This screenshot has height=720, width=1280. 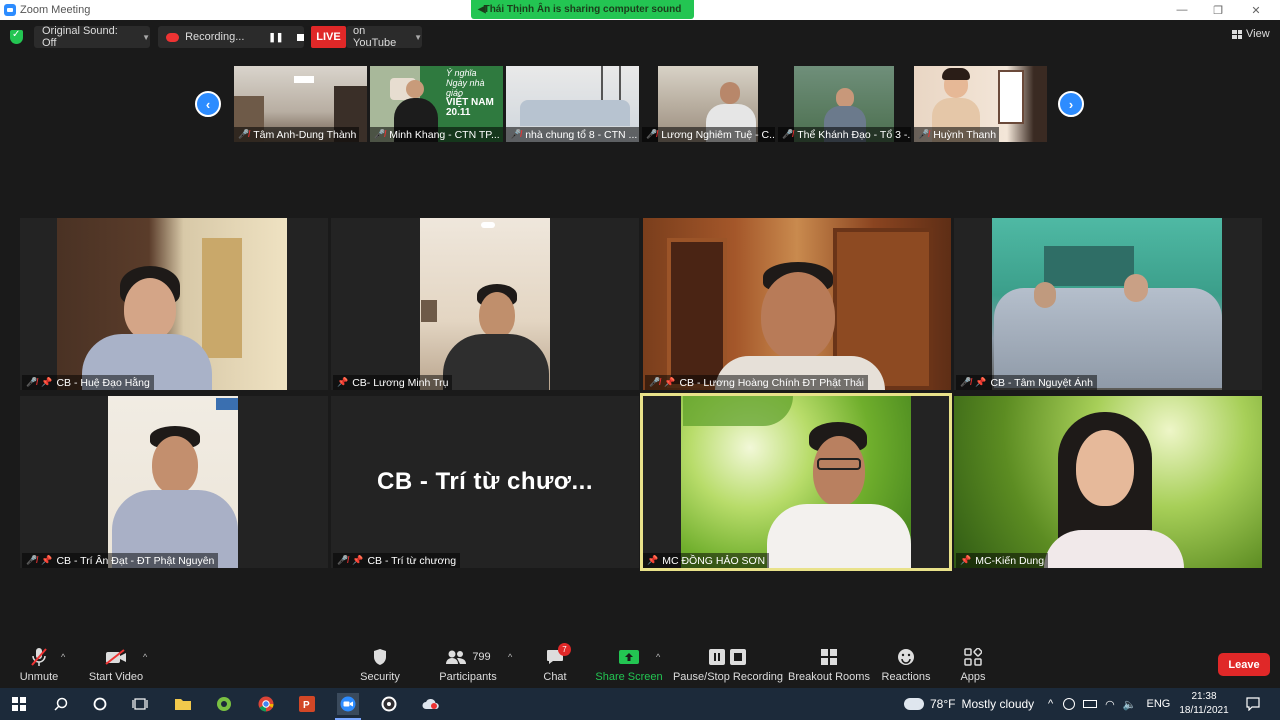 I want to click on weather-widget: 78°F Mostly cloudy, so click(x=969, y=704).